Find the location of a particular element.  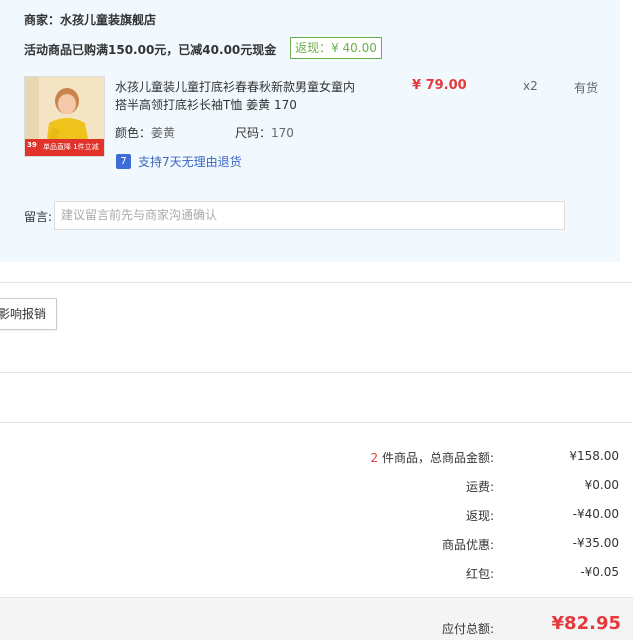

redpacket-value: -¥0.05 is located at coordinates (599, 572).